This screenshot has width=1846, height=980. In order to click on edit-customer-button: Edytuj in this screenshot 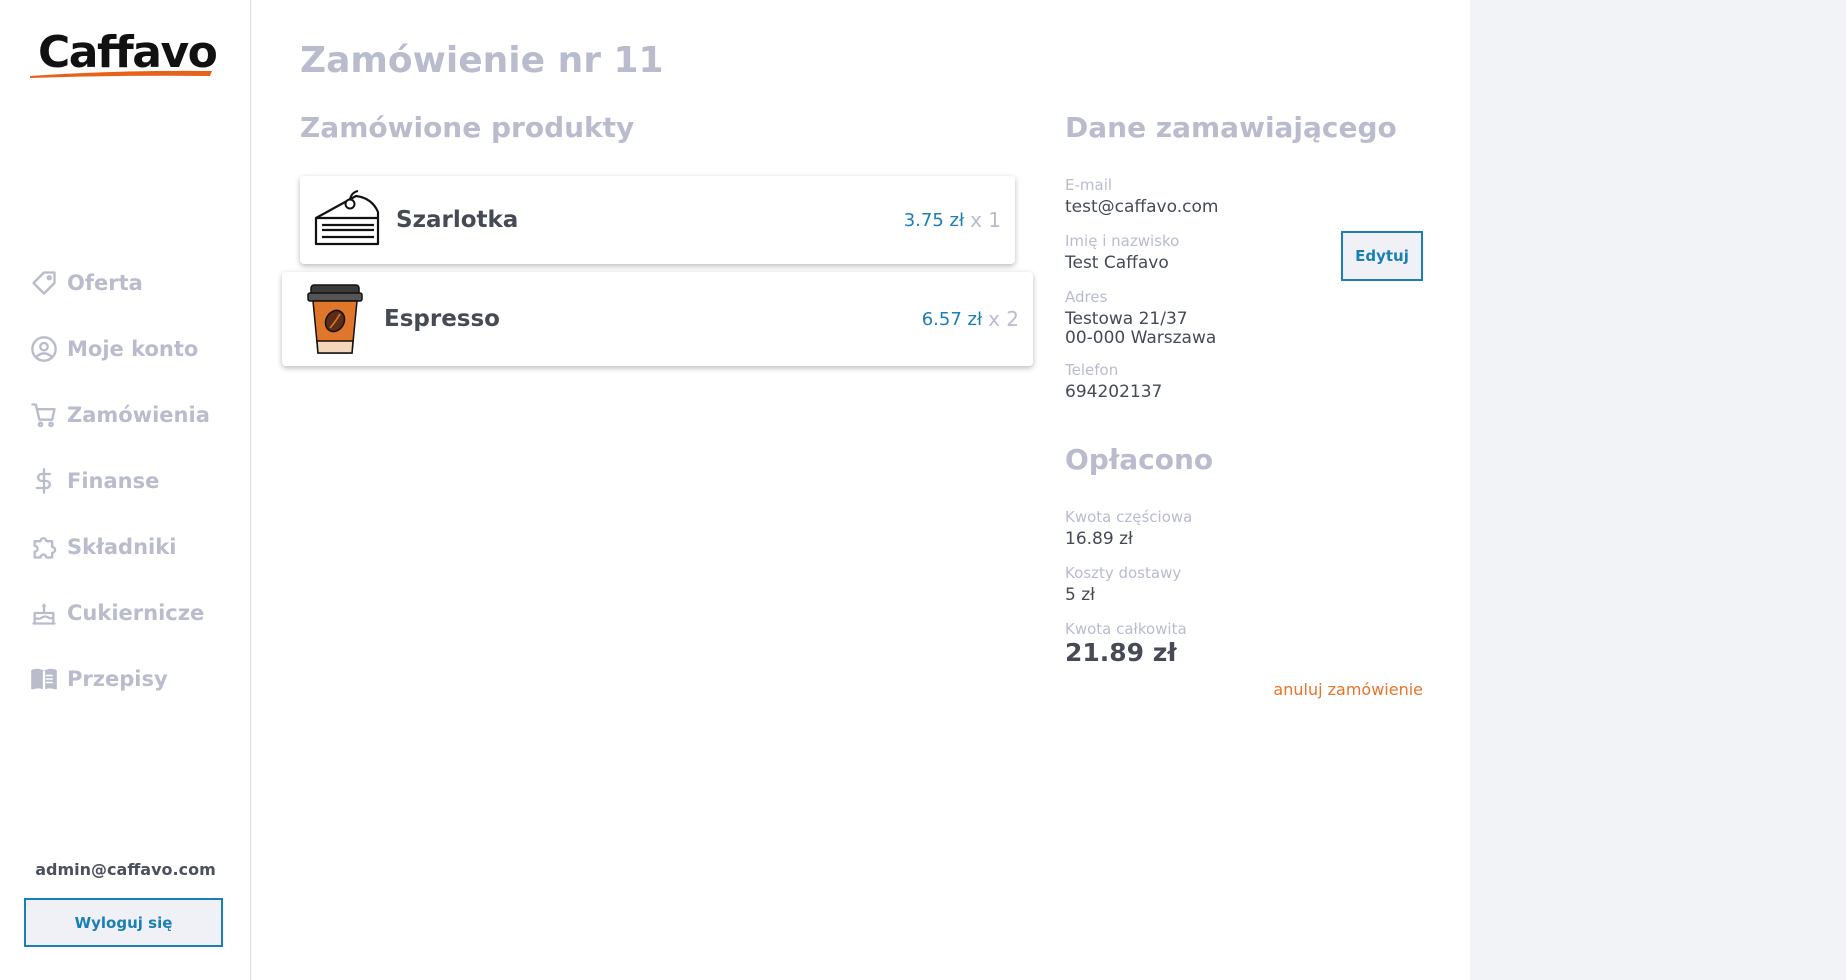, I will do `click(1382, 256)`.